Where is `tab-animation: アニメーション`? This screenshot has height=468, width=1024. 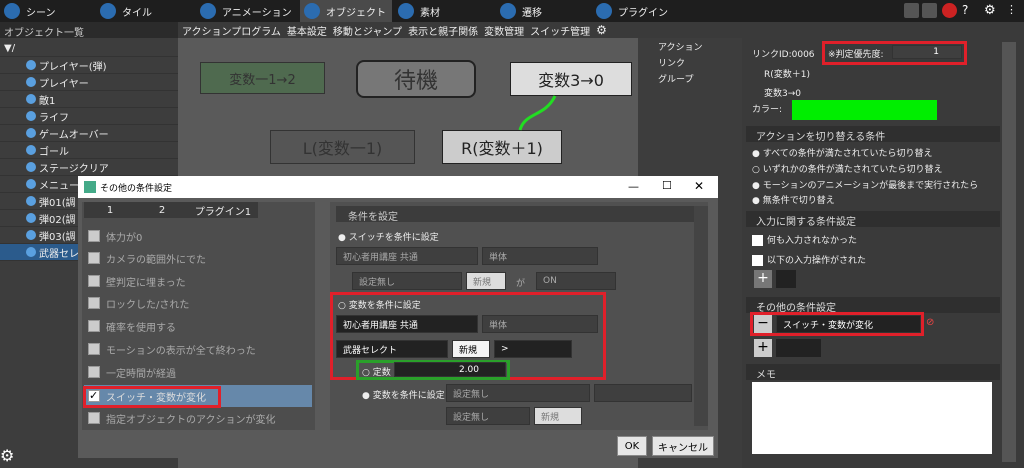
tab-animation: アニメーション is located at coordinates (248, 11).